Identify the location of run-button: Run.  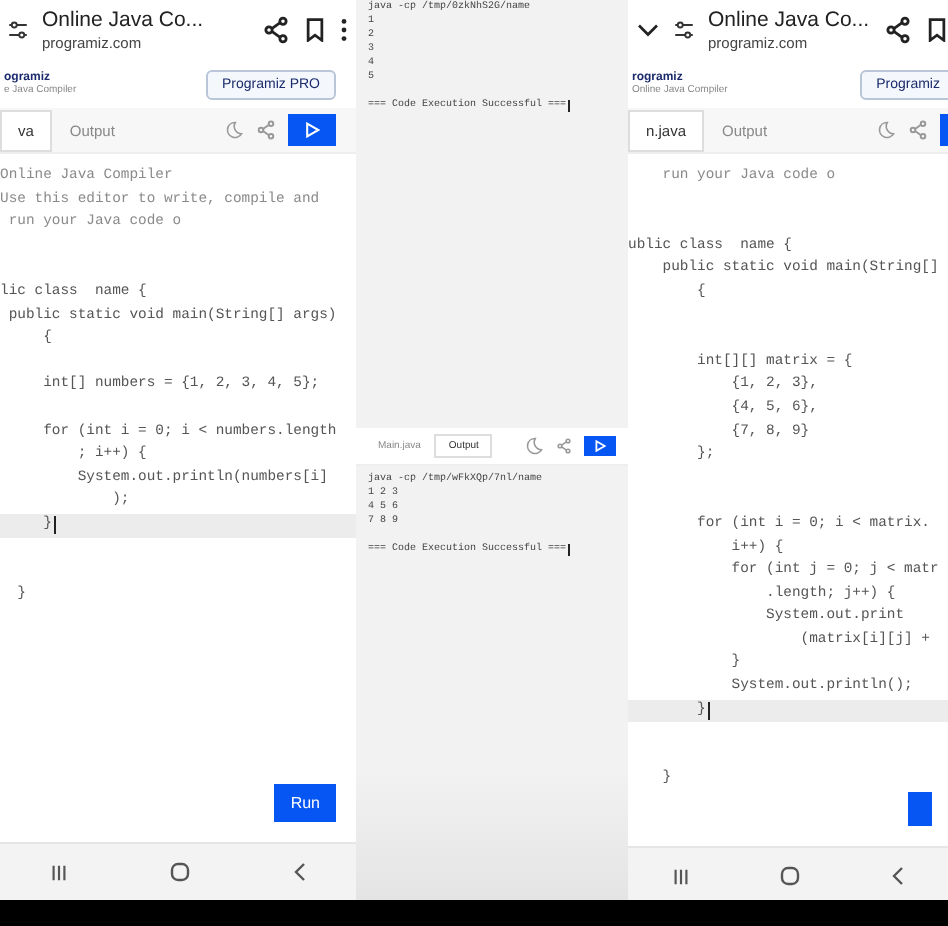
(305, 803).